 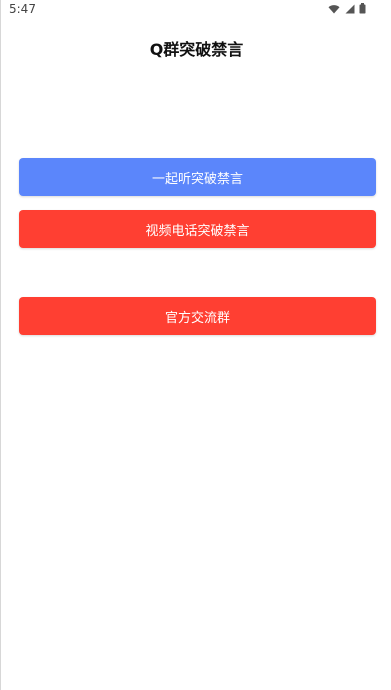 I want to click on listen-together-button: 一起听突破禁言, so click(x=197, y=177).